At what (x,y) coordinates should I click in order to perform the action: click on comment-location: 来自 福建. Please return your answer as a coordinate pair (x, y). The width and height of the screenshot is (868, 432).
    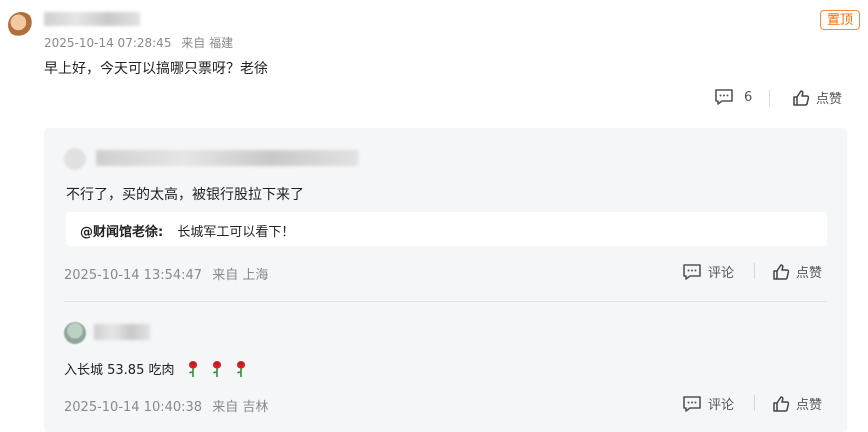
    Looking at the image, I should click on (207, 43).